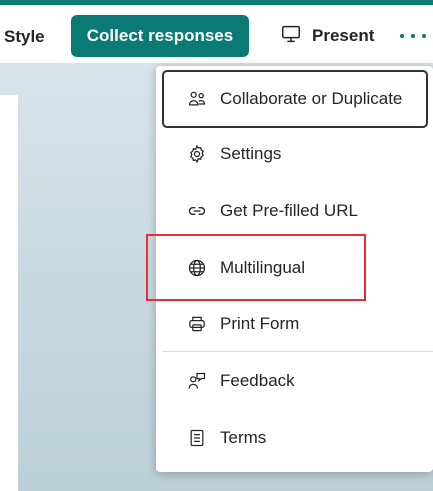  I want to click on menu-item-label: Settings, so click(251, 153).